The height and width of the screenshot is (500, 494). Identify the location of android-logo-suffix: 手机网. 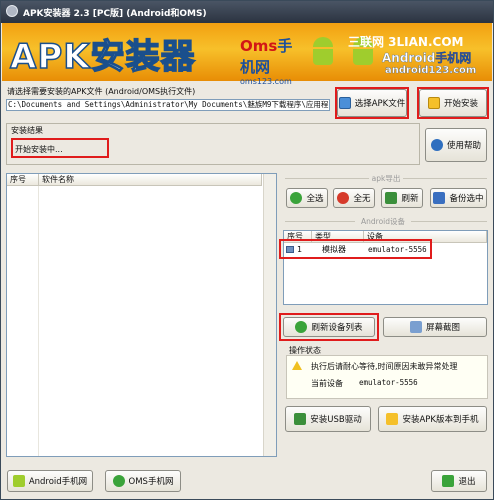
(453, 58).